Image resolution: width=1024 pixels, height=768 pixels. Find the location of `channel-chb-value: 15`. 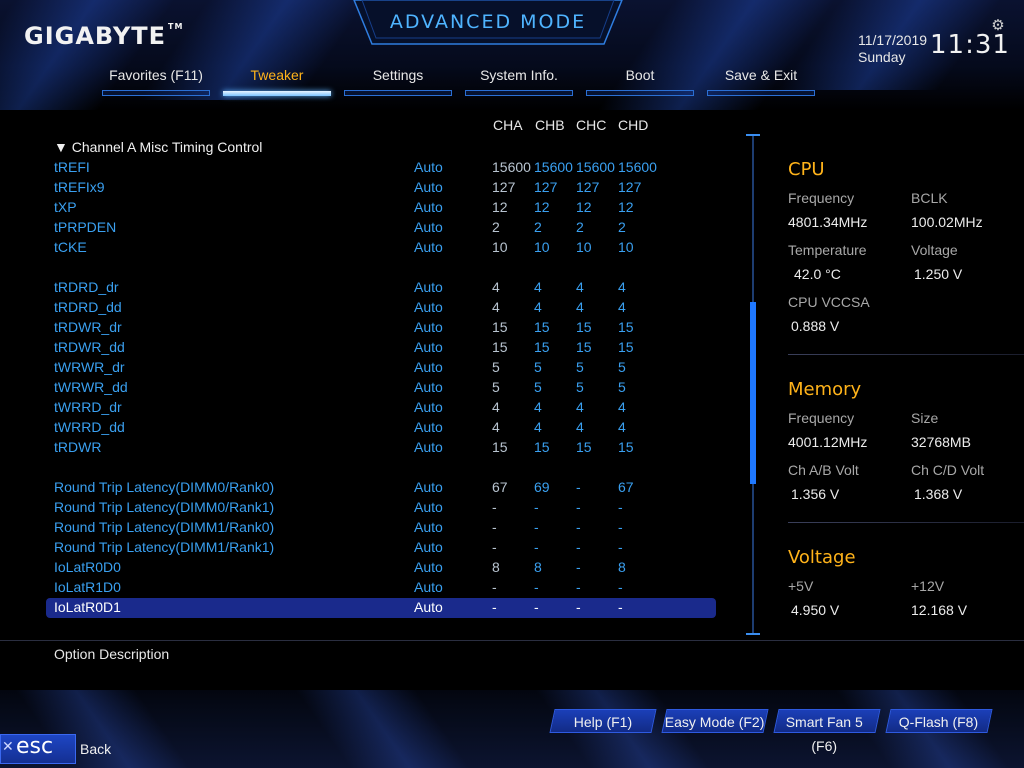

channel-chb-value: 15 is located at coordinates (542, 447).